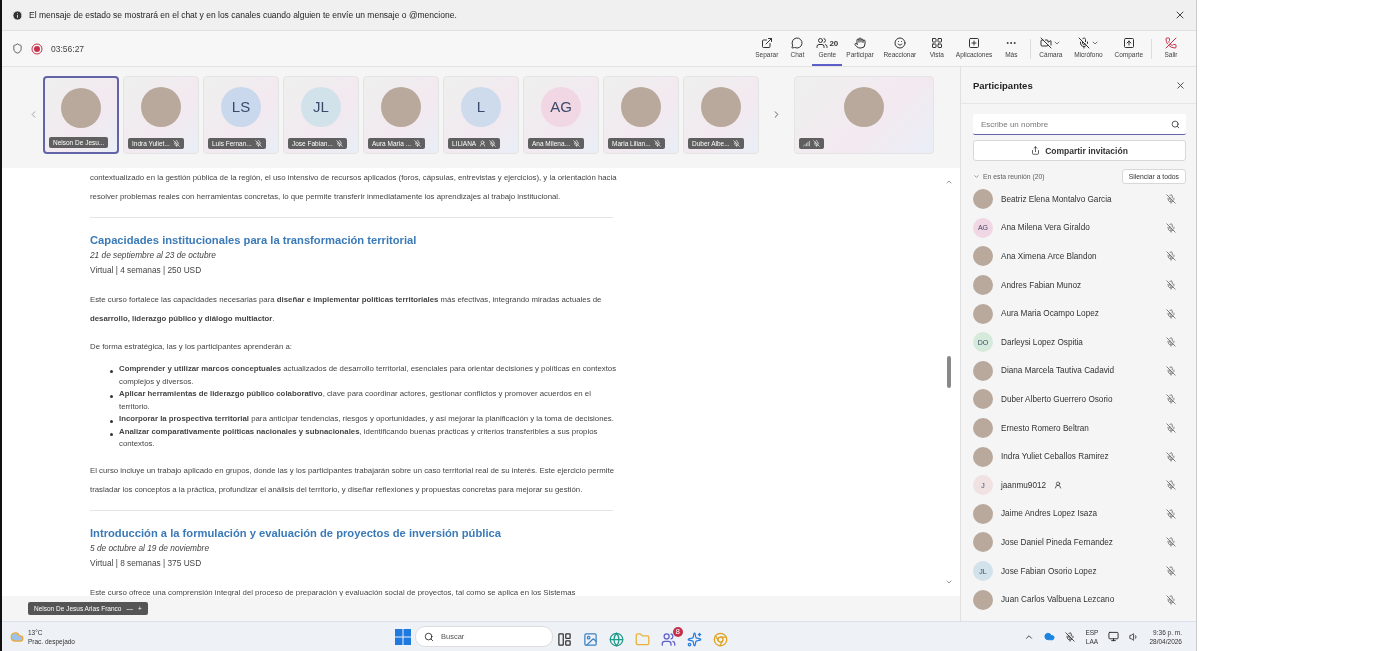  I want to click on participant-name: Darleysi Lopez Ospitia, so click(1042, 342).